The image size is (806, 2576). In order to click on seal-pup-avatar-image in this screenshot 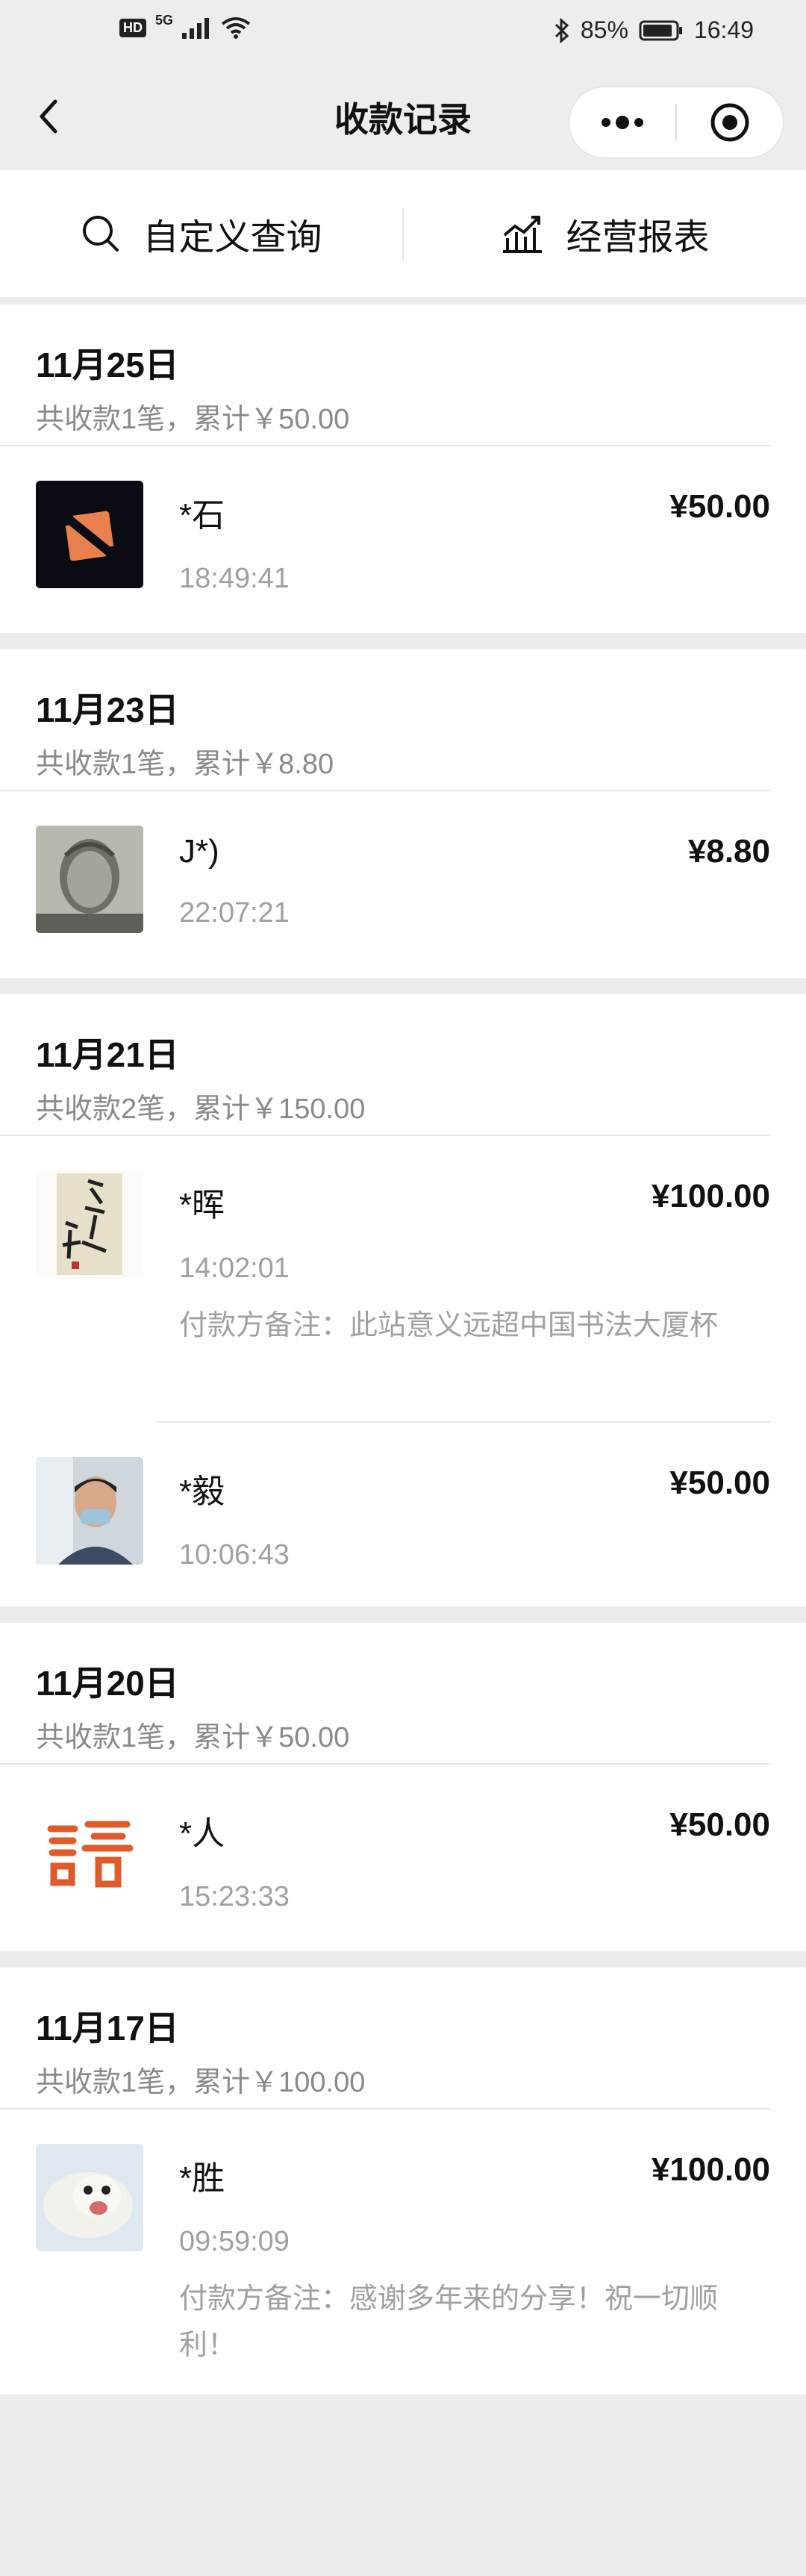, I will do `click(89, 2197)`.